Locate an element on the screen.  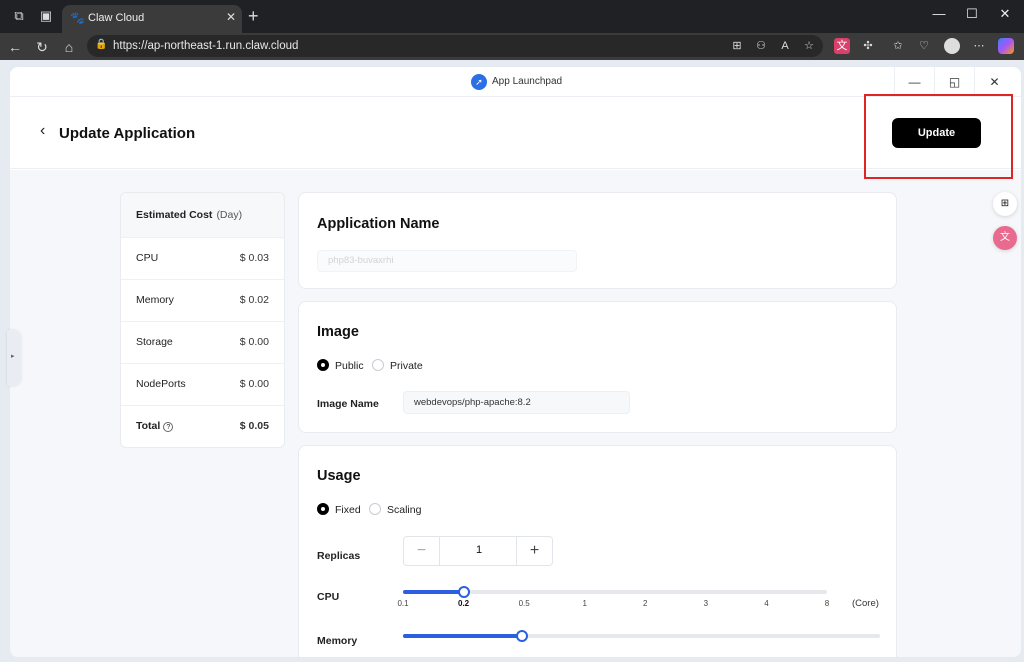
application-name-card: Application Name php83-buvaxrhi is located at coordinates (597, 240).